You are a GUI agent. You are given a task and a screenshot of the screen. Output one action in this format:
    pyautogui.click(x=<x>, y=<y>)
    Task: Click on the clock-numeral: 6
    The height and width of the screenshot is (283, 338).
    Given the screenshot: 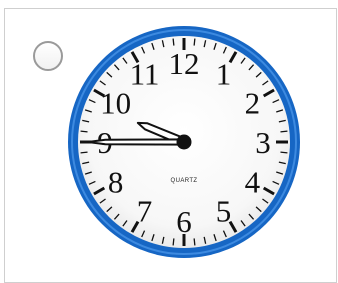 What is the action you would take?
    pyautogui.click(x=184, y=221)
    